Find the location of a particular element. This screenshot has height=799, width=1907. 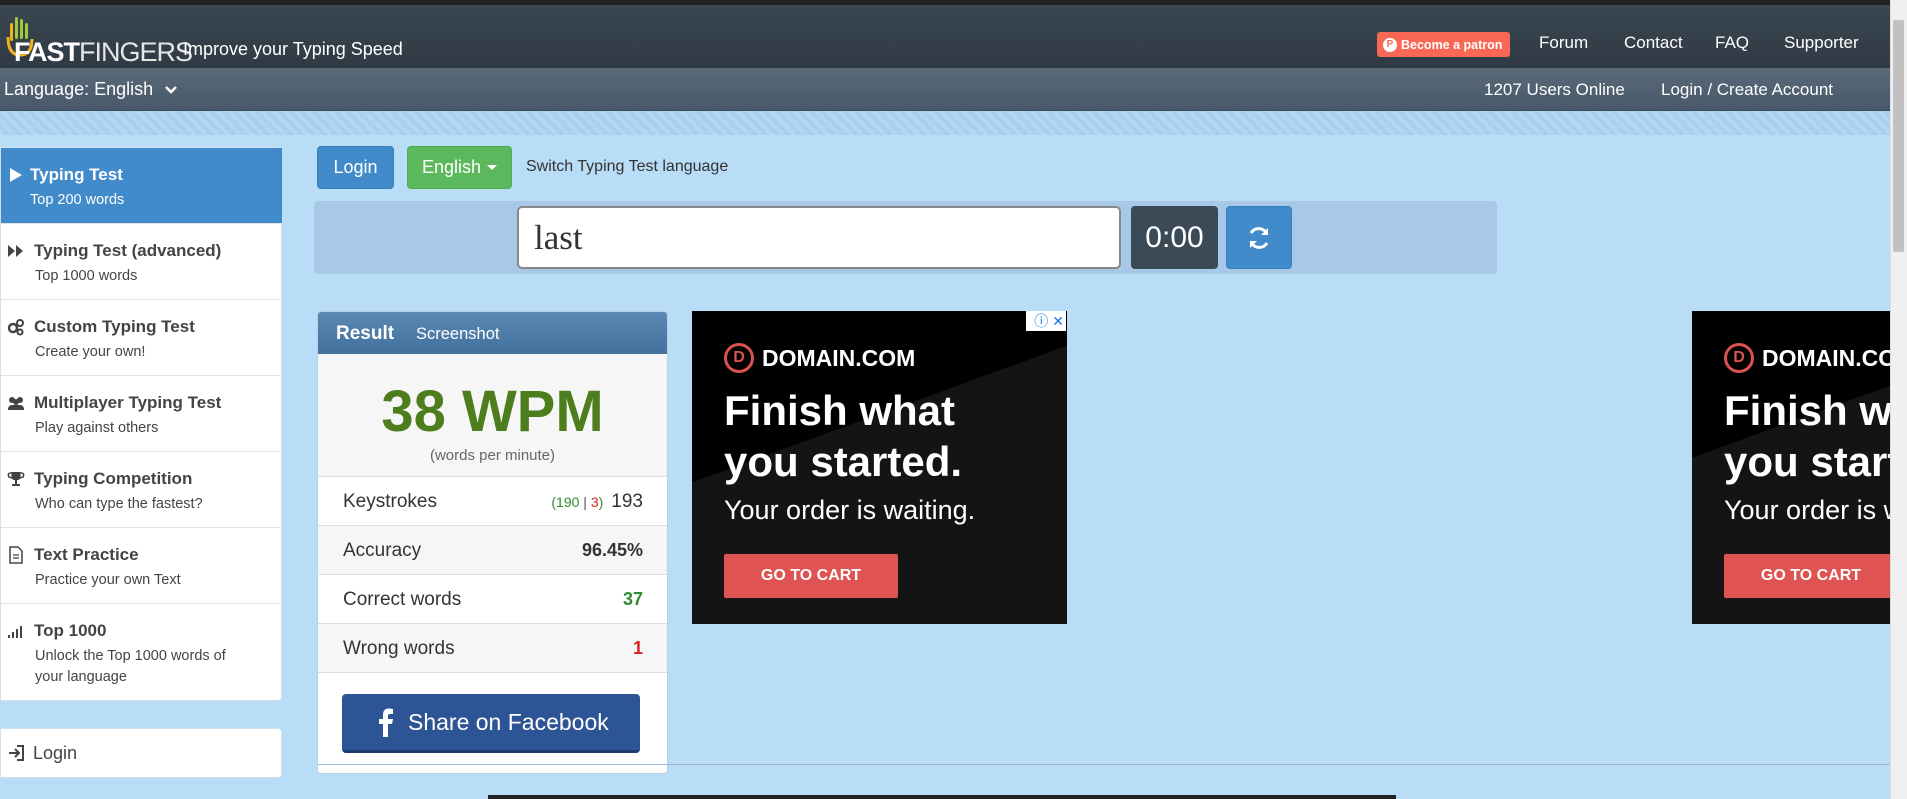

share-facebook-button: Share on Facebook is located at coordinates (491, 723).